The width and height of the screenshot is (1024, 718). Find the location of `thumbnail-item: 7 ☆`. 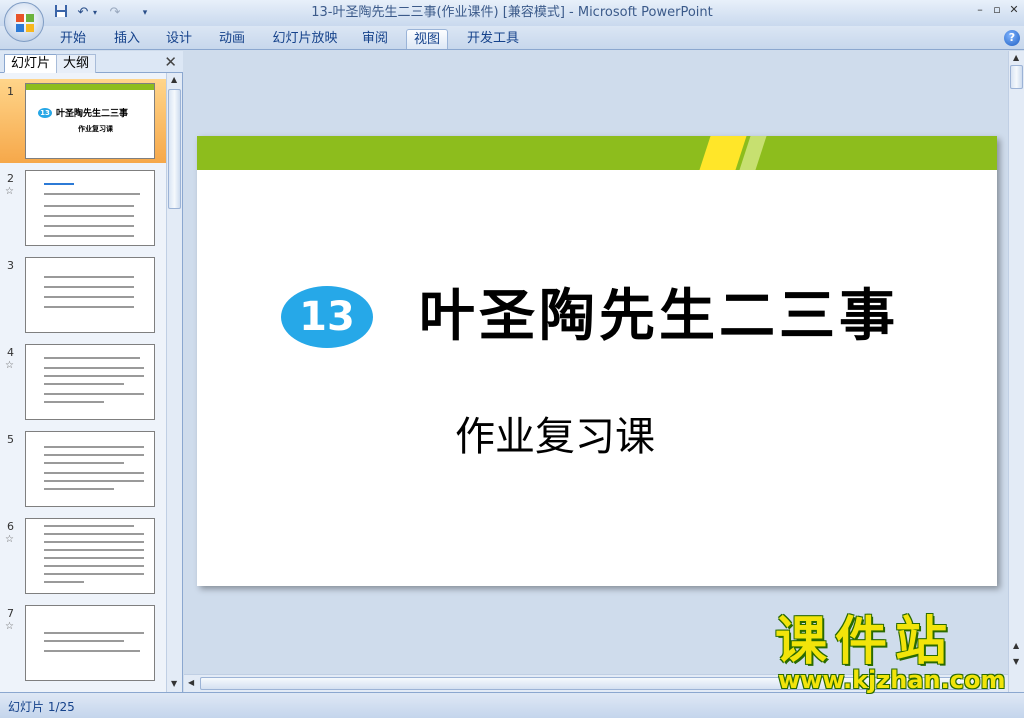

thumbnail-item: 7 ☆ is located at coordinates (83, 643).